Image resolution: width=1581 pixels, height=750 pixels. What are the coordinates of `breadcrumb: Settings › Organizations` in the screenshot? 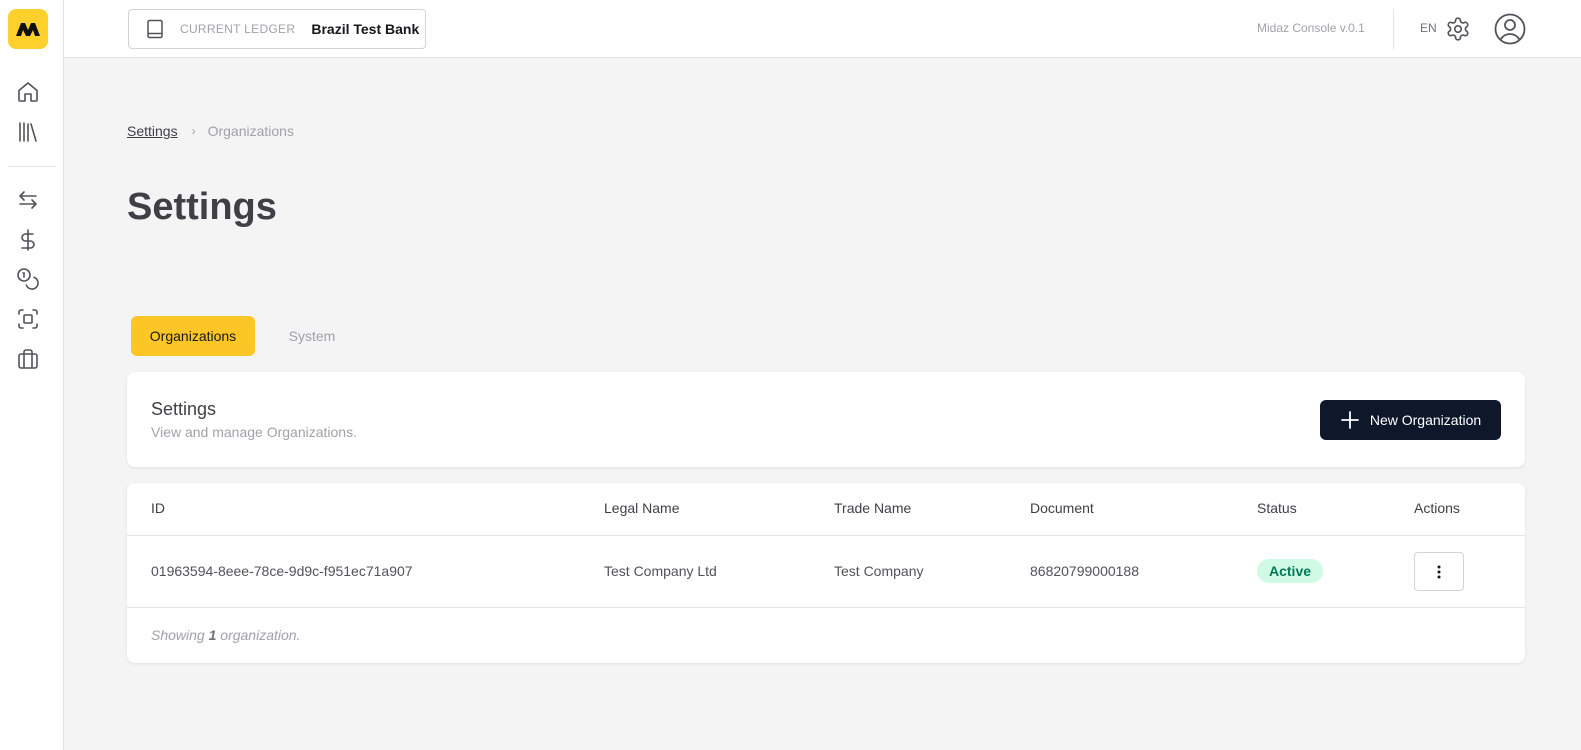 It's located at (210, 131).